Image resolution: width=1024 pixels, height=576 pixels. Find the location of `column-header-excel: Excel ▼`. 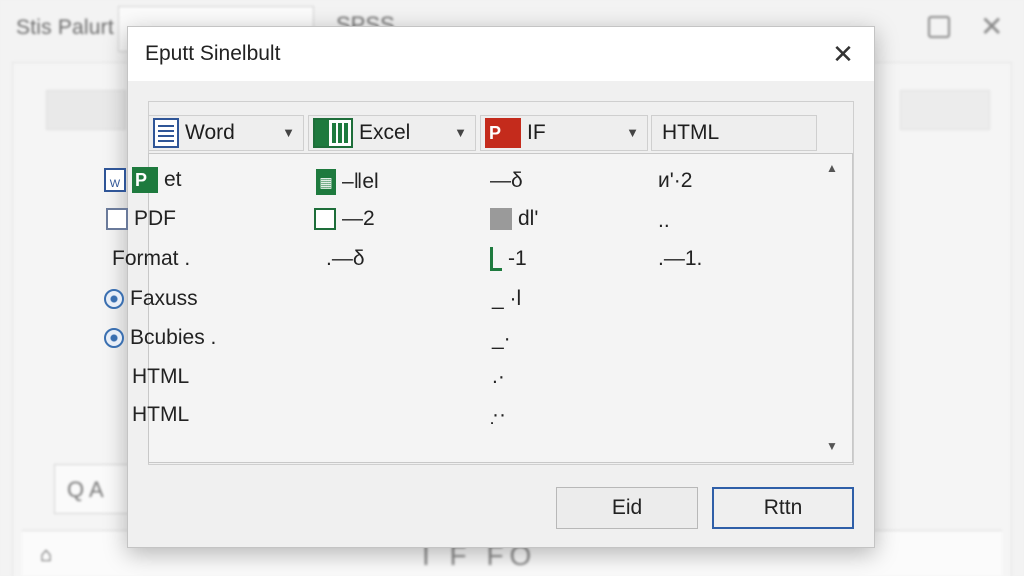

column-header-excel: Excel ▼ is located at coordinates (392, 133).